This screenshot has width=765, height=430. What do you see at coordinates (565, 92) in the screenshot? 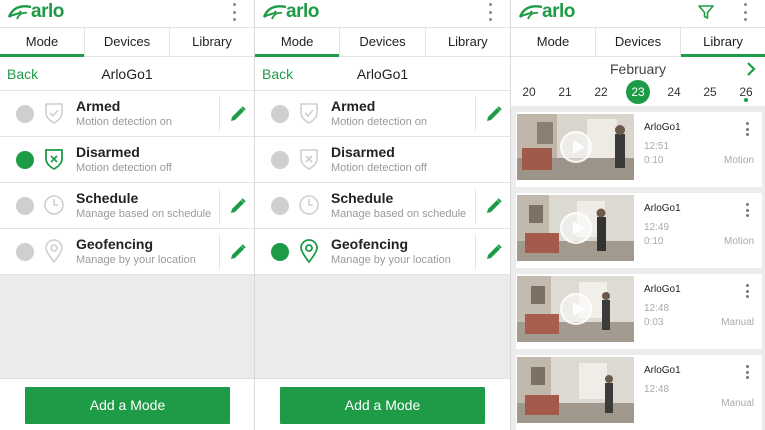
I see `date-item: 21` at bounding box center [565, 92].